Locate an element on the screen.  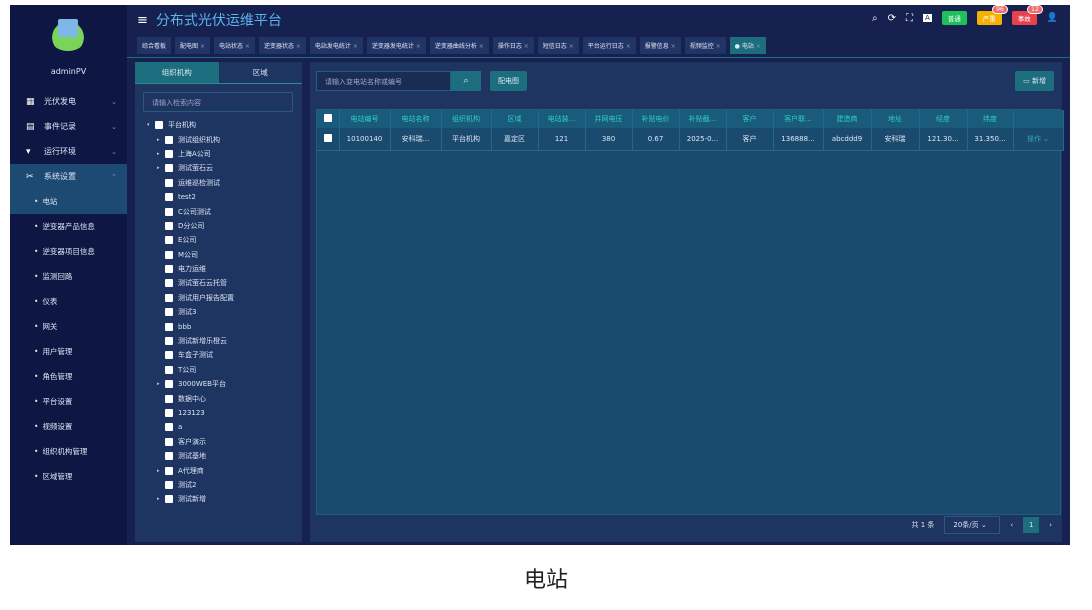
tab: 电站发电统计 × is located at coordinates (336, 45).